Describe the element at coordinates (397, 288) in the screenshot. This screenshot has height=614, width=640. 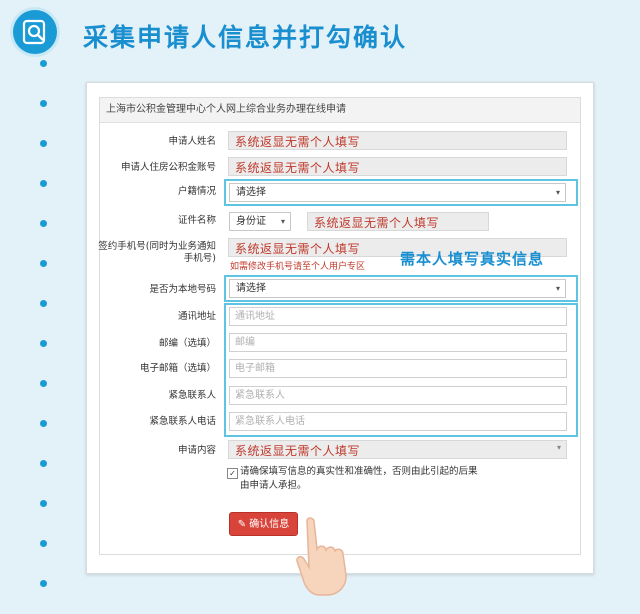
I see `is-own-select: 请选择 ▾` at that location.